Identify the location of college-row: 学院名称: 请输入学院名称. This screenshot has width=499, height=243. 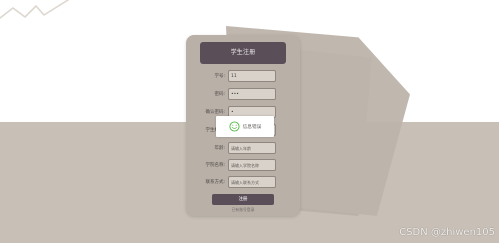
(243, 166).